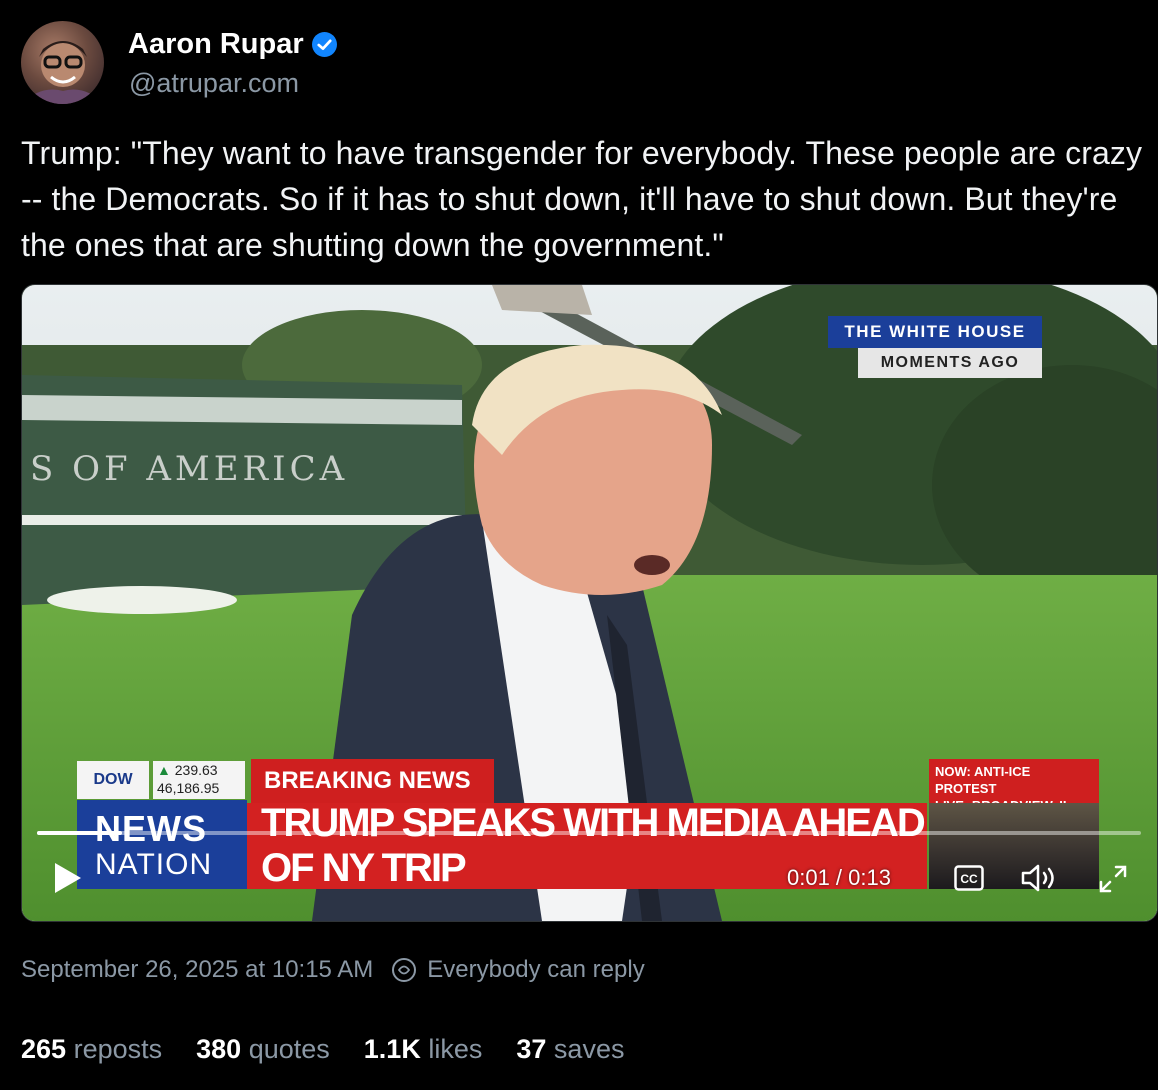 Image resolution: width=1158 pixels, height=1090 pixels. Describe the element at coordinates (423, 1049) in the screenshot. I see `stat-likes: 1.1K likes` at that location.